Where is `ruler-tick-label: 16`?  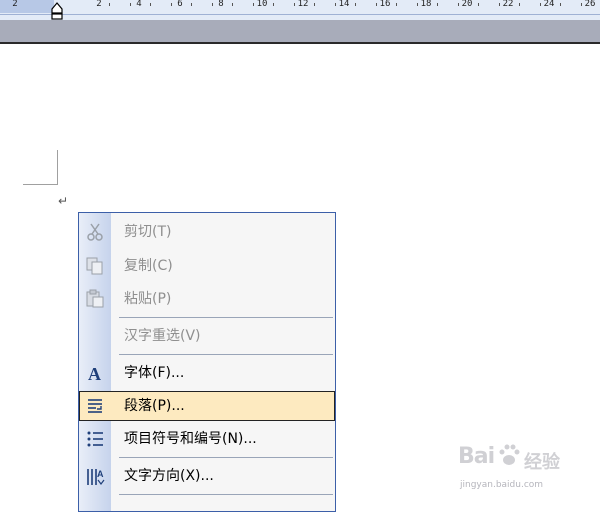 ruler-tick-label: 16 is located at coordinates (385, 4).